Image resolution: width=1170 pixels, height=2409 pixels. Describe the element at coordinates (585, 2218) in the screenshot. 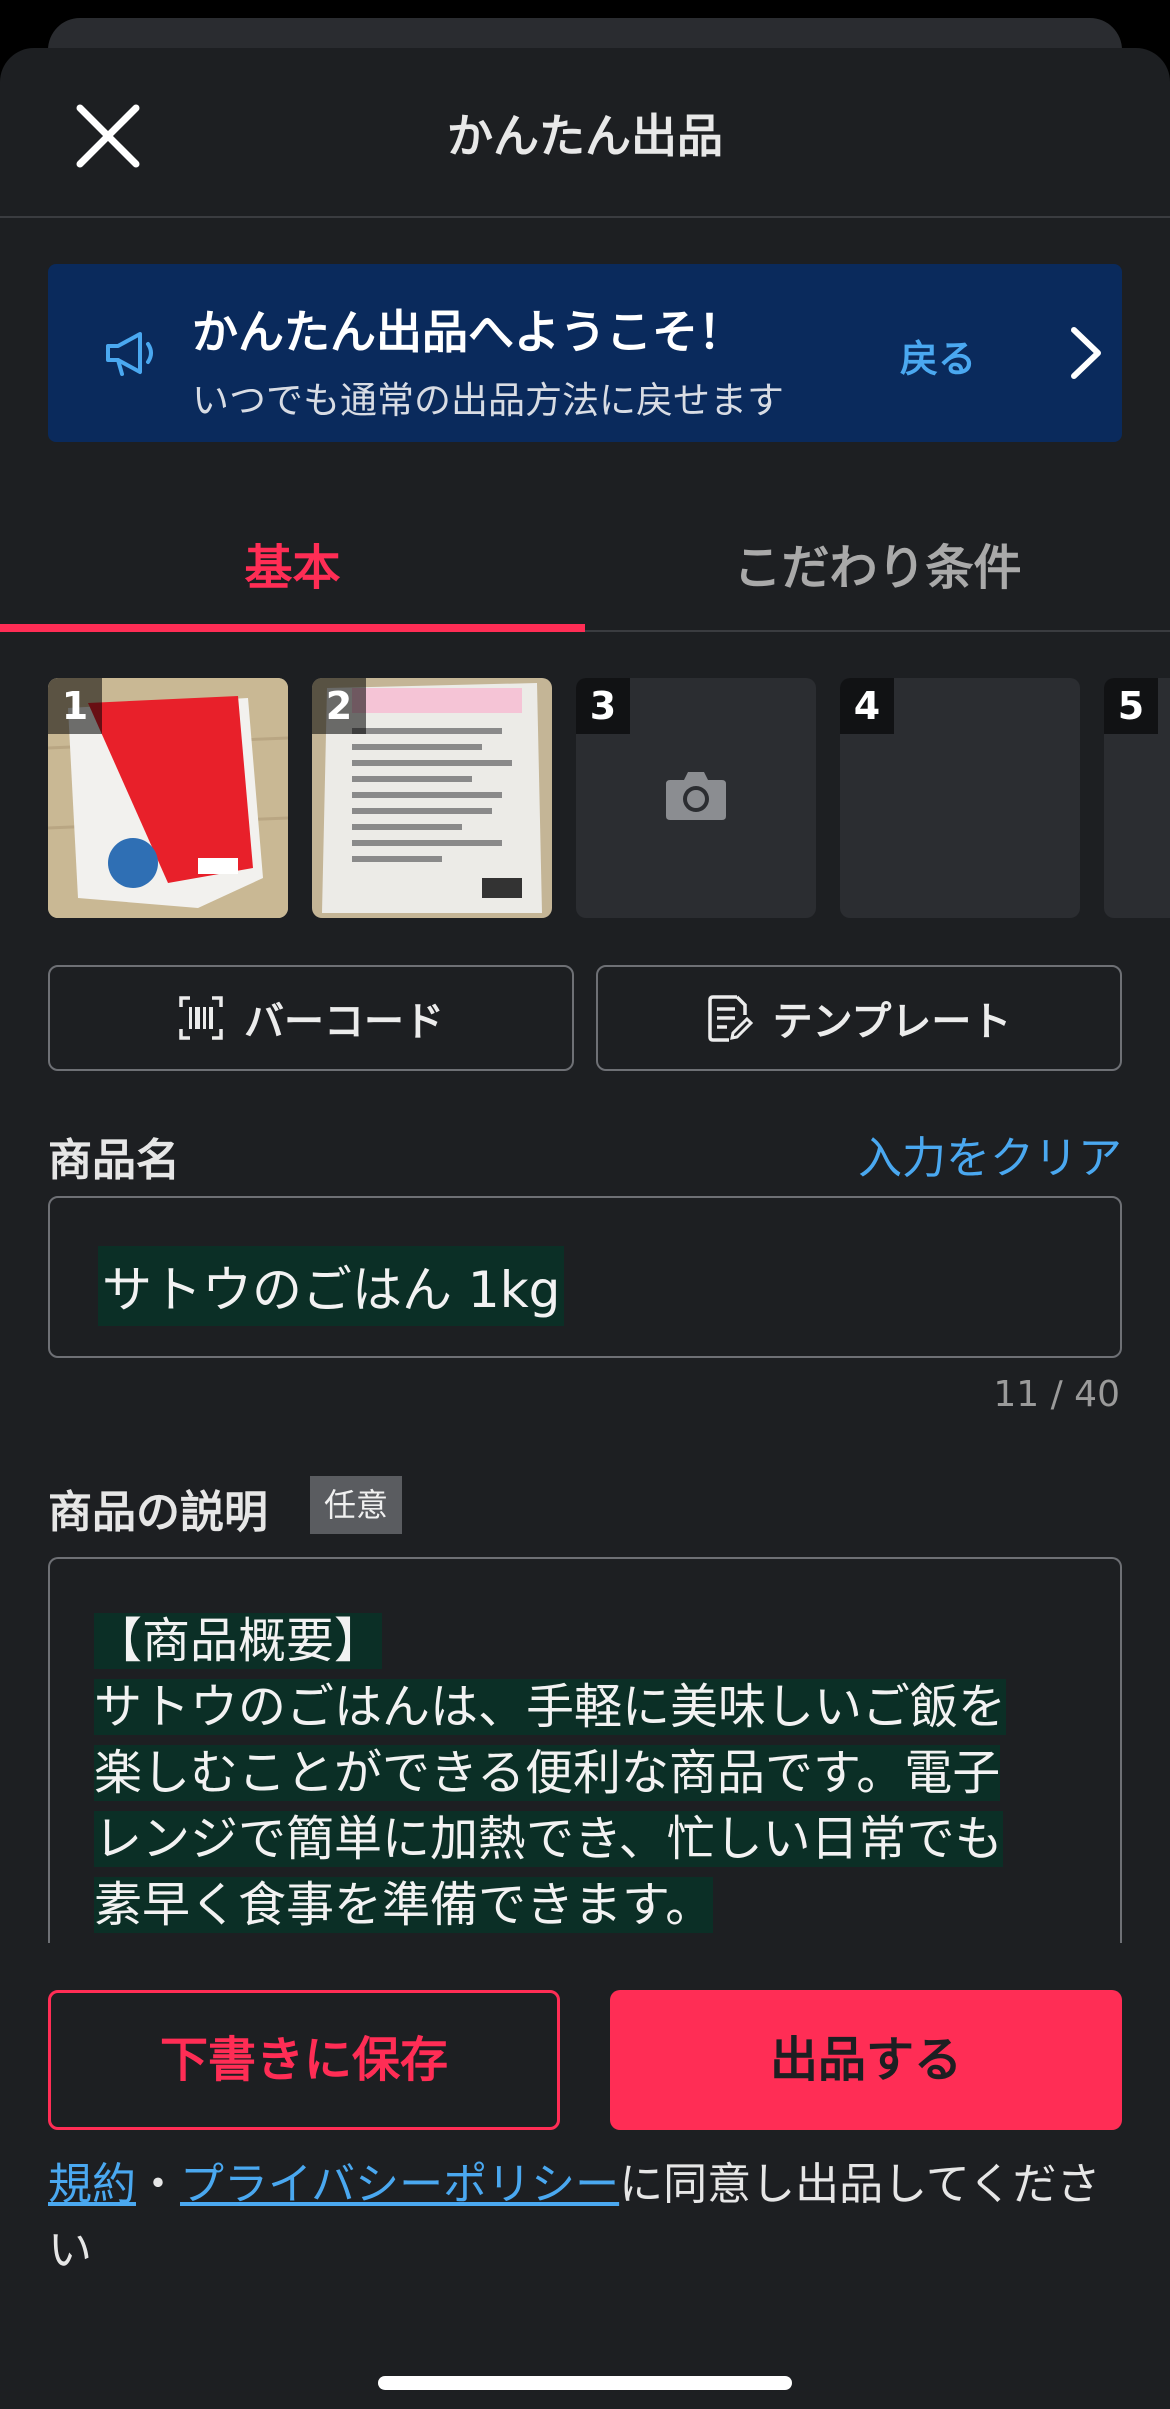

I see `agreement-text: 規約・プライバシーポリシーに同意し出品してください` at that location.